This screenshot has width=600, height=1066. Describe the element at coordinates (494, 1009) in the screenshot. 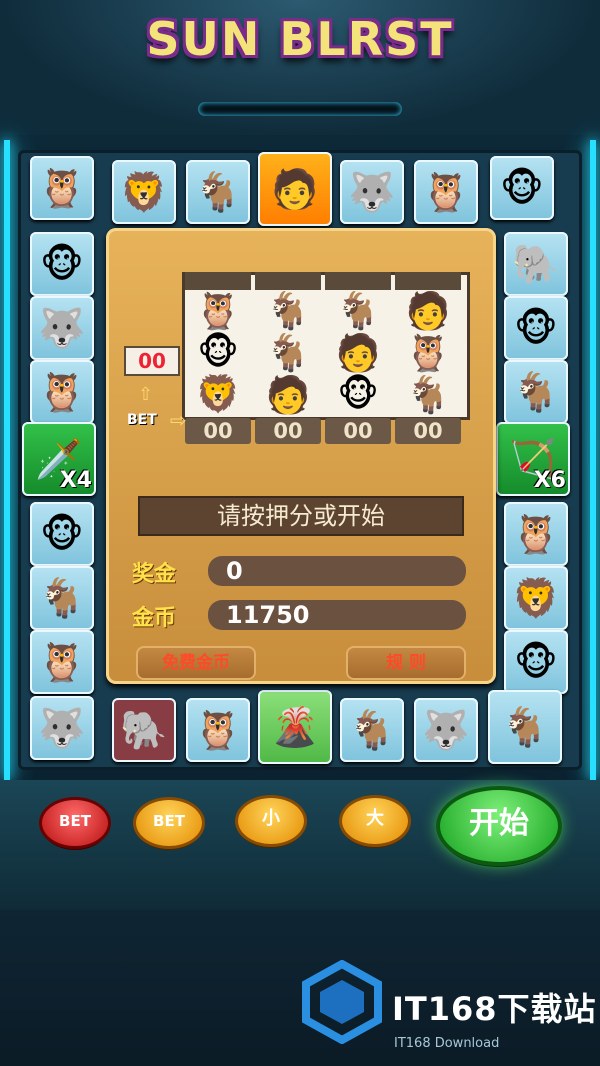

I see `watermark-text: IT168下载站` at that location.